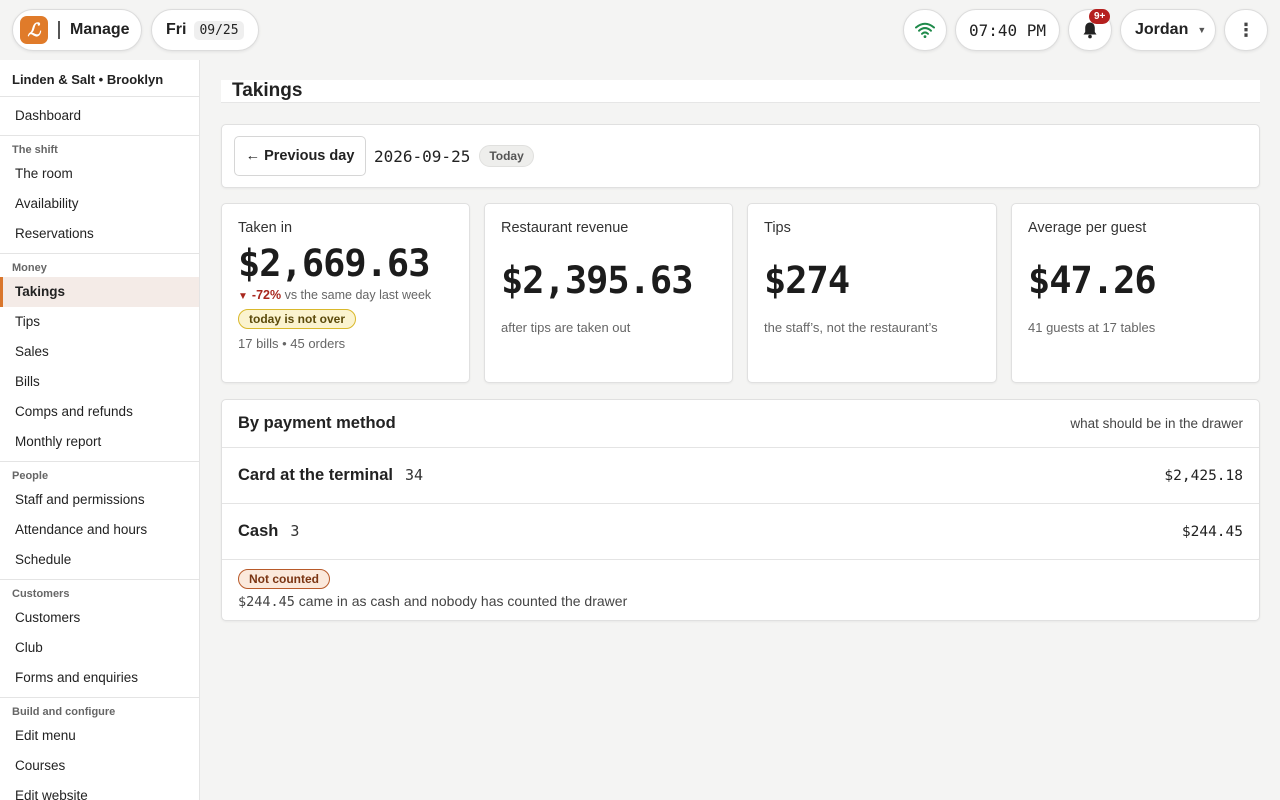 The height and width of the screenshot is (800, 1280). Describe the element at coordinates (1092, 280) in the screenshot. I see `stat-value: $47.26` at that location.